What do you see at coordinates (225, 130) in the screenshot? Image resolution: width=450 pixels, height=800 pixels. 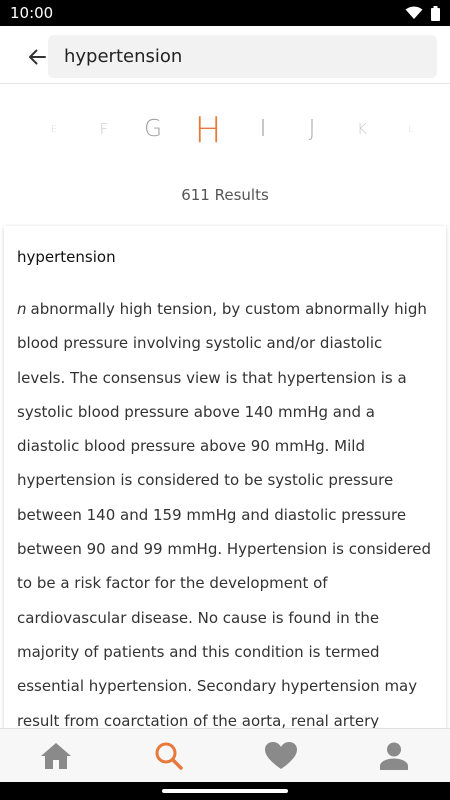 I see `alphabet-scroller: E F G H I J K L` at bounding box center [225, 130].